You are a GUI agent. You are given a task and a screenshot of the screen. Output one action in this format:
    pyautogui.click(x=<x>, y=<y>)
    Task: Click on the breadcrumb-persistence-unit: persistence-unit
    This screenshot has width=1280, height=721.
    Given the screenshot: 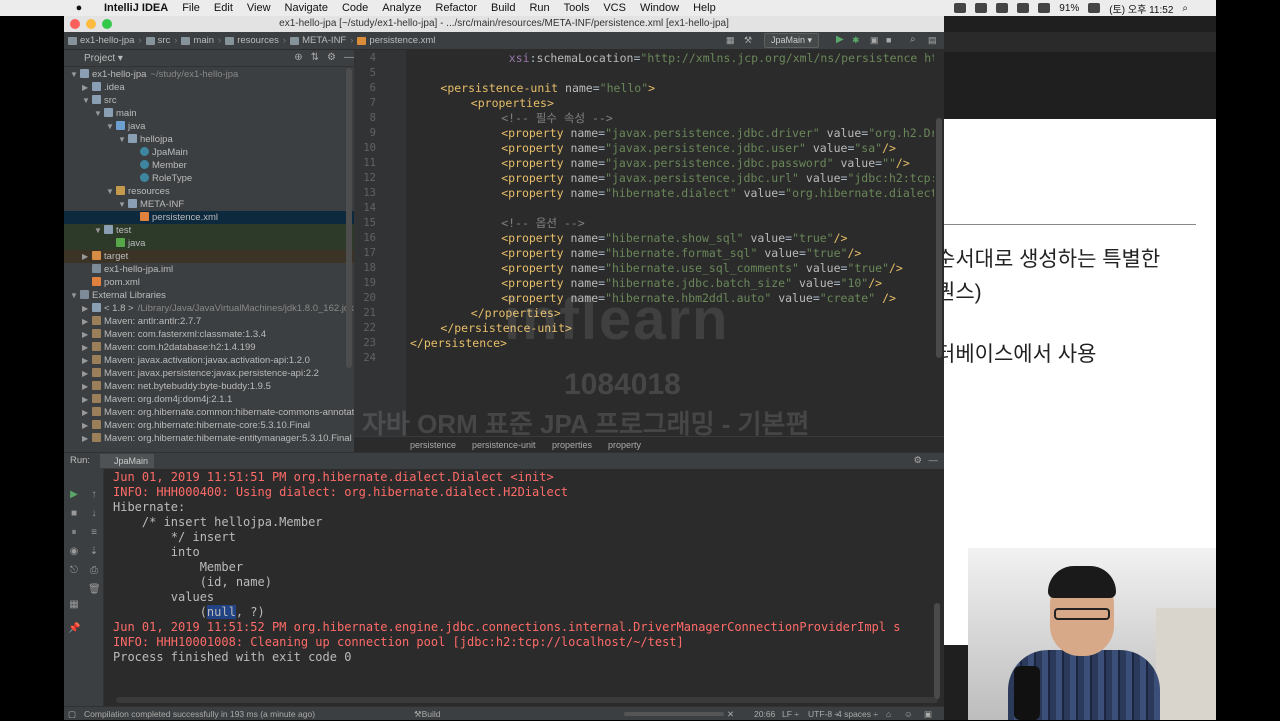 What is the action you would take?
    pyautogui.click(x=504, y=445)
    